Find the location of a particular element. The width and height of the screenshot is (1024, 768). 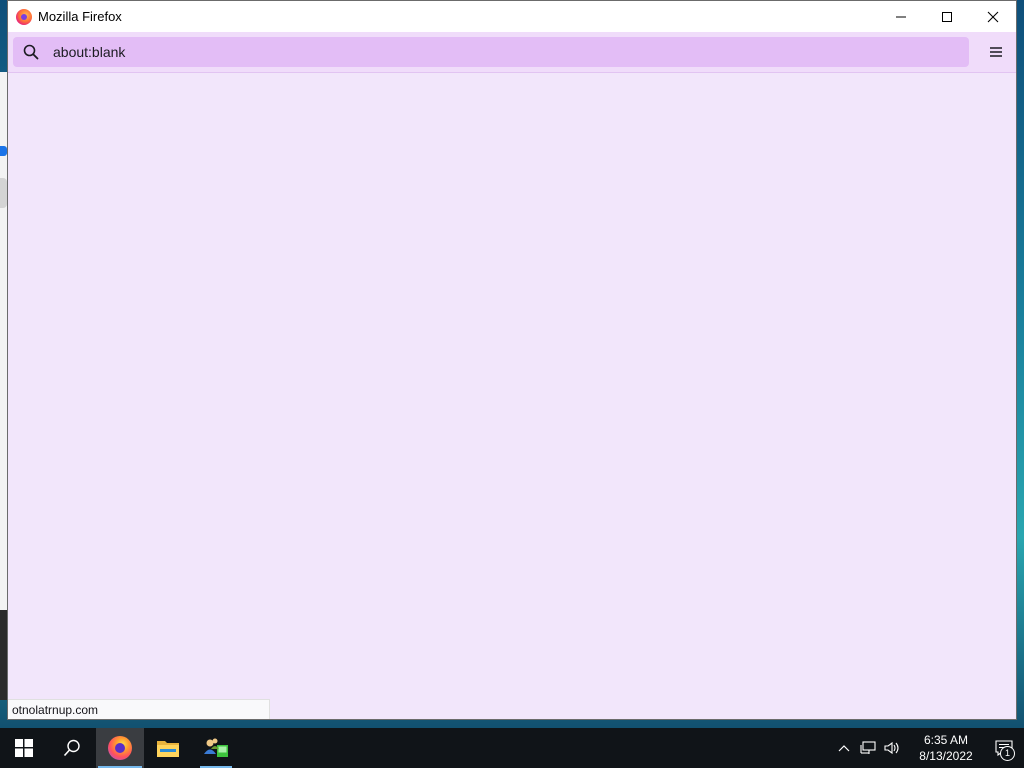

clock-date: 8/13/2022 is located at coordinates (946, 756).